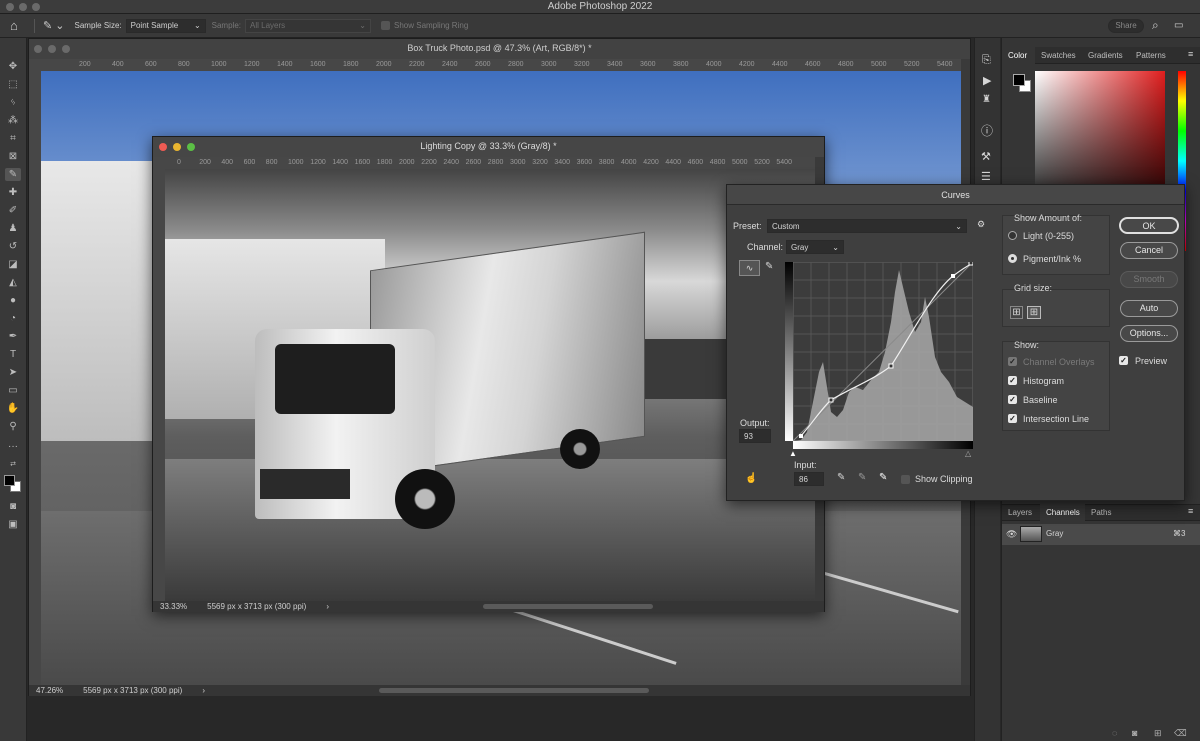  Describe the element at coordinates (1016, 312) in the screenshot. I see `simple-grid-icon: ⊞` at that location.